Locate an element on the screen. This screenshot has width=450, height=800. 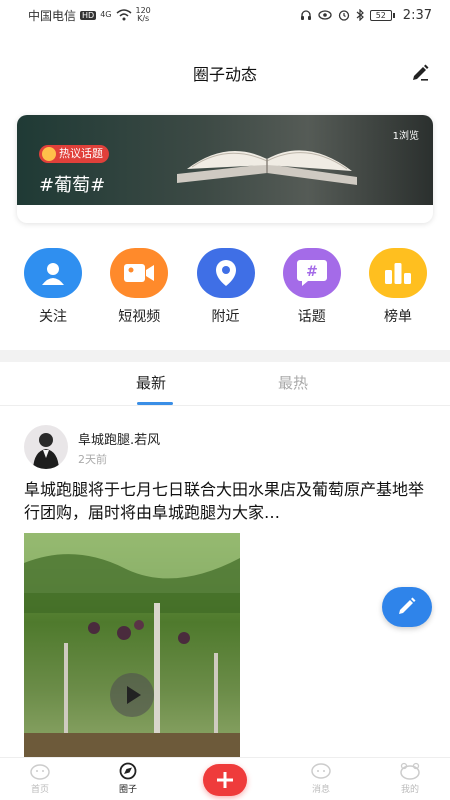
tab-hottest: 最热 is located at coordinates (293, 382).